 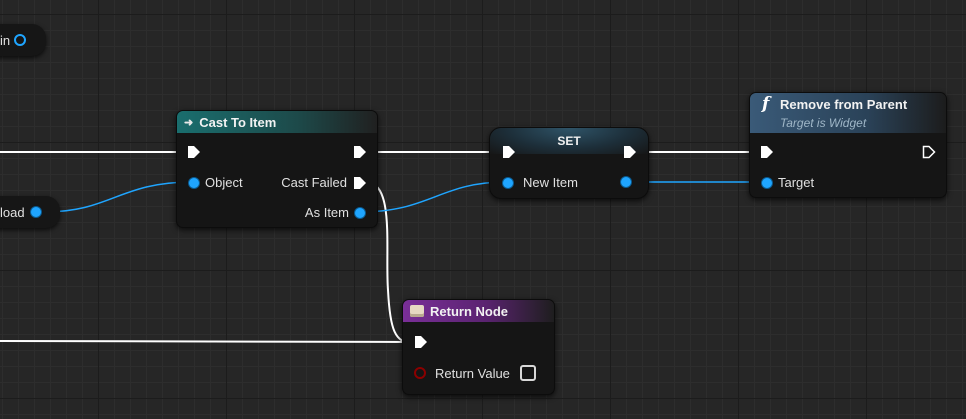 I want to click on cast-node-header: ➜ Cast To Item, so click(x=277, y=122).